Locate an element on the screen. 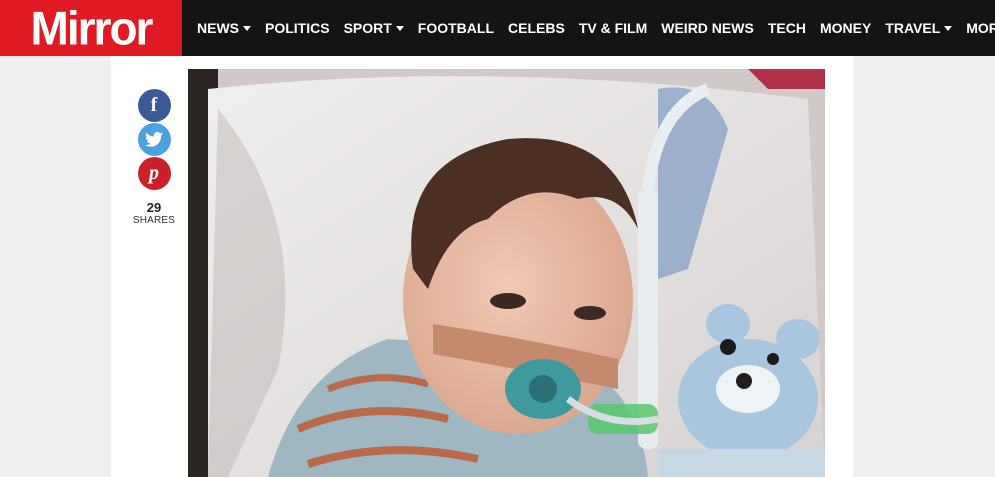  nav-item-sport: SPORT is located at coordinates (374, 28).